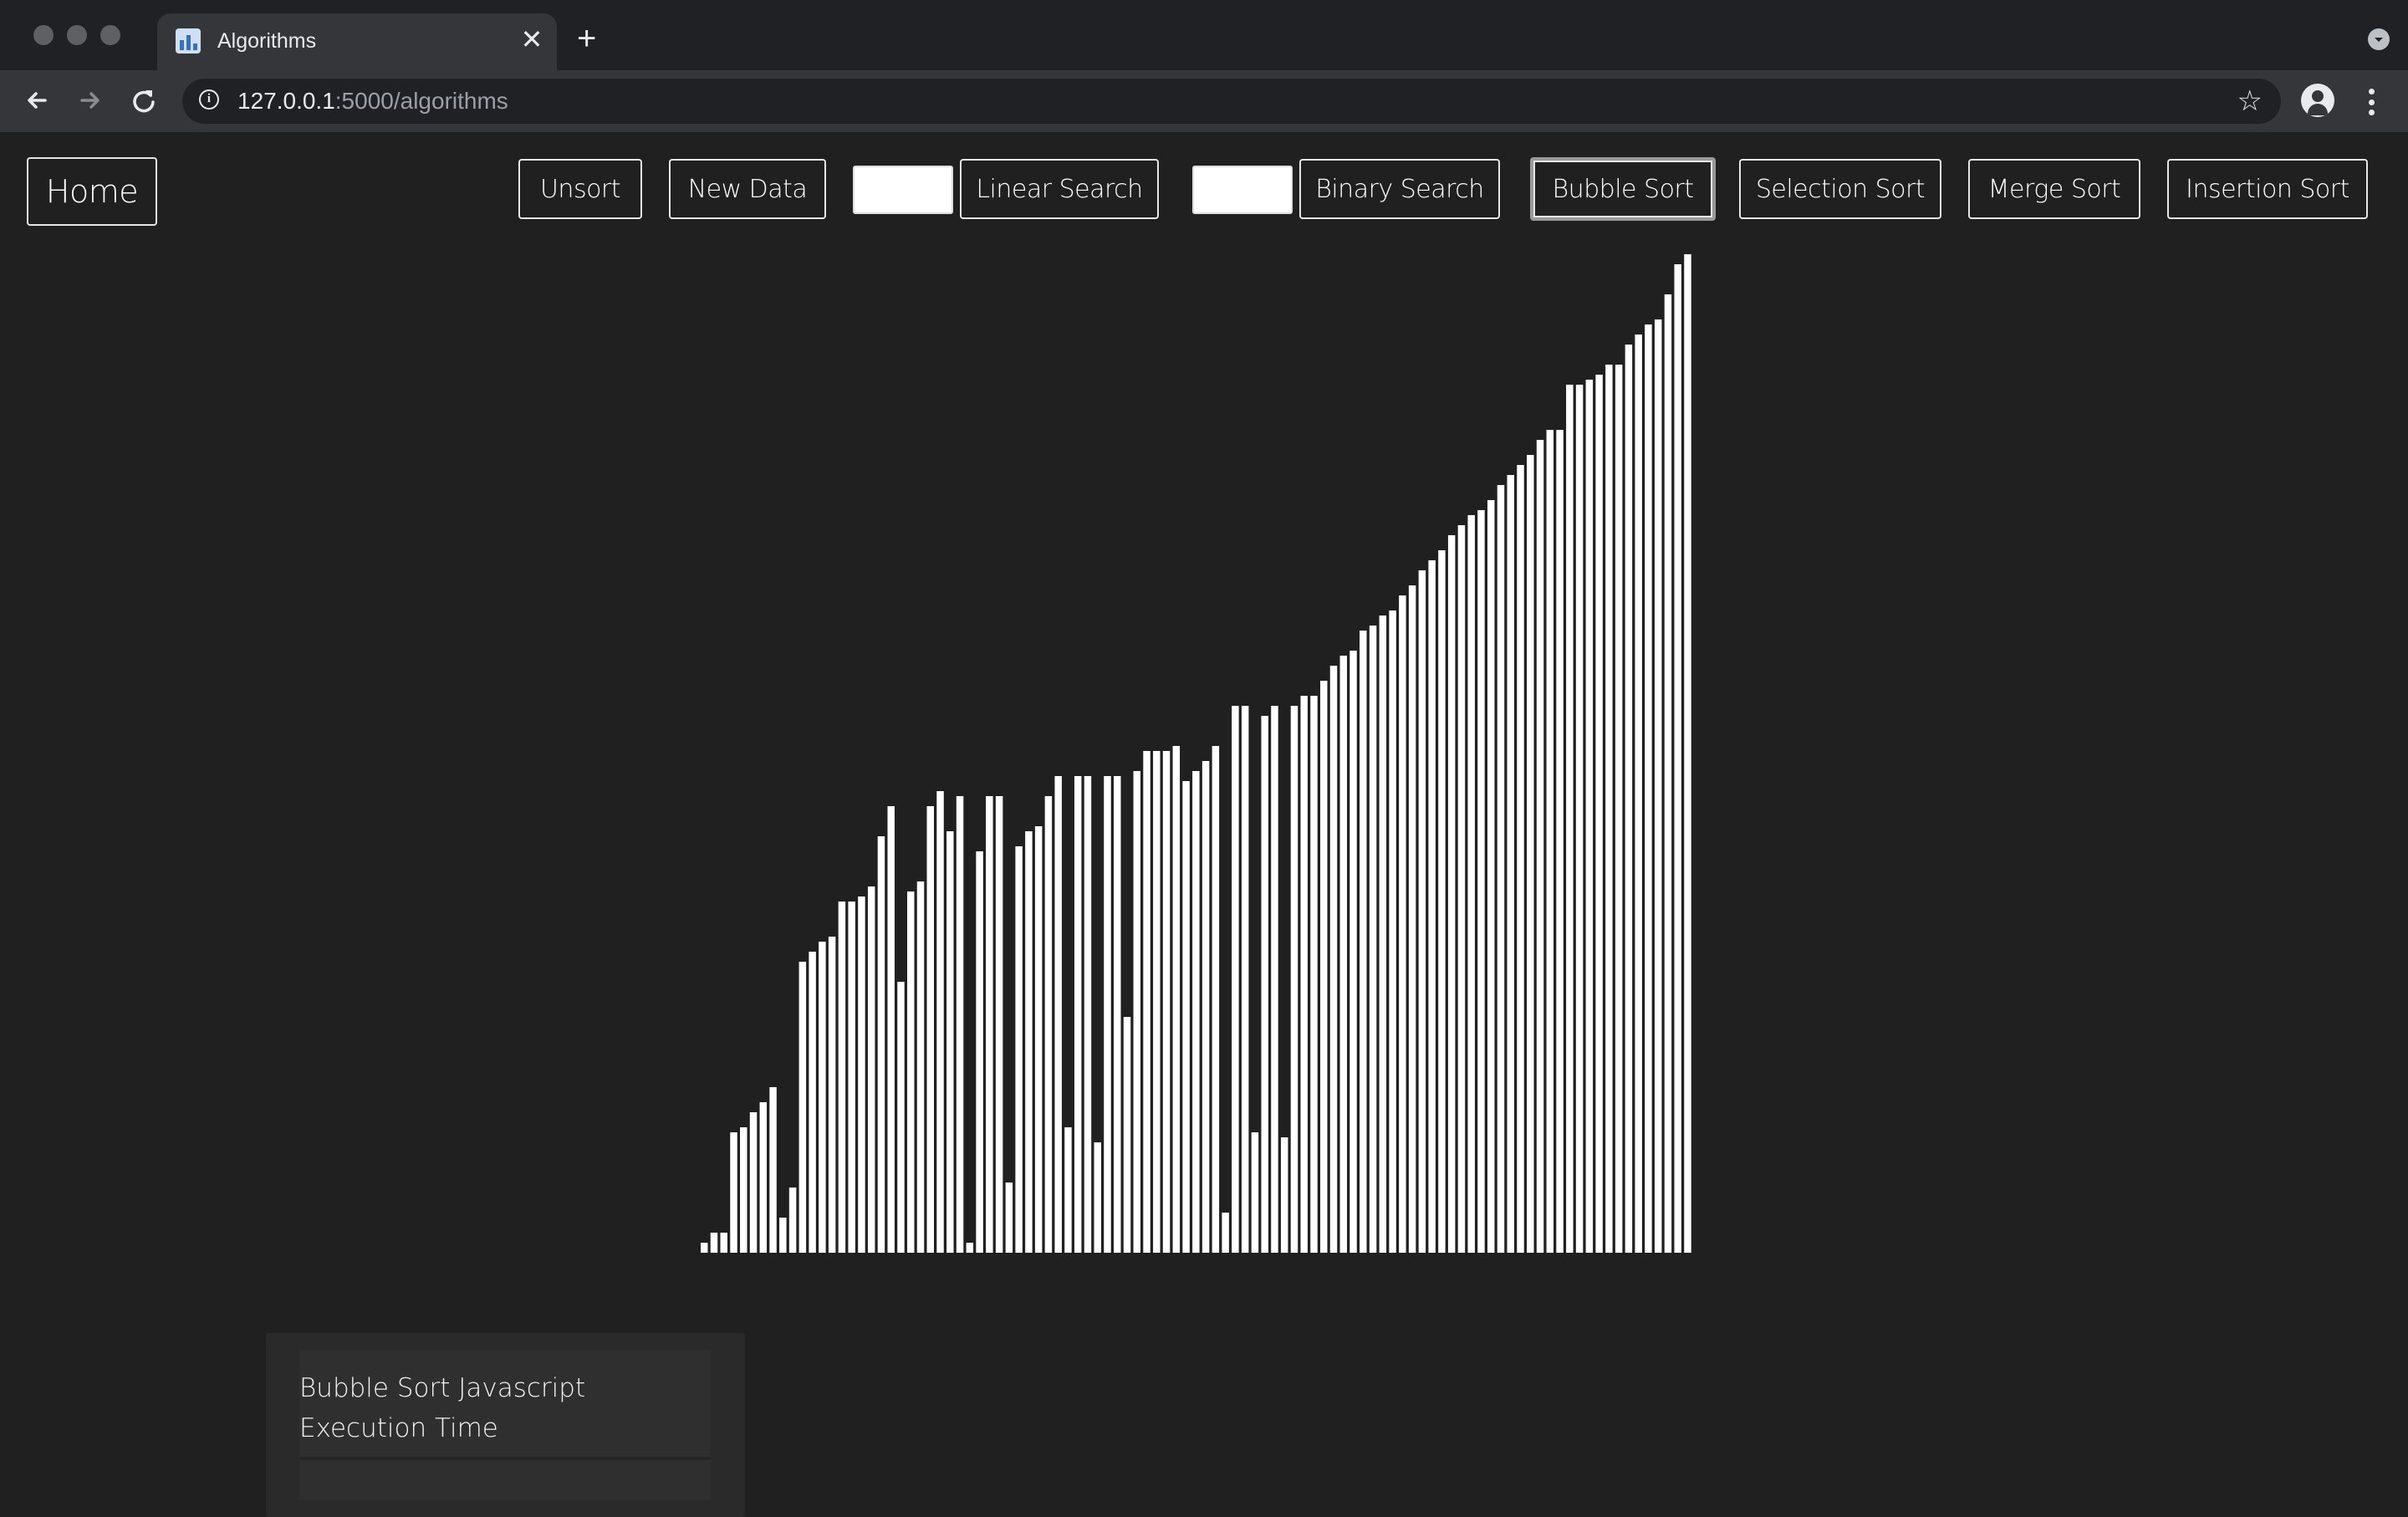  I want to click on address-bar: i 127.0.0.1:5000/algorithms ☆, so click(1231, 101).